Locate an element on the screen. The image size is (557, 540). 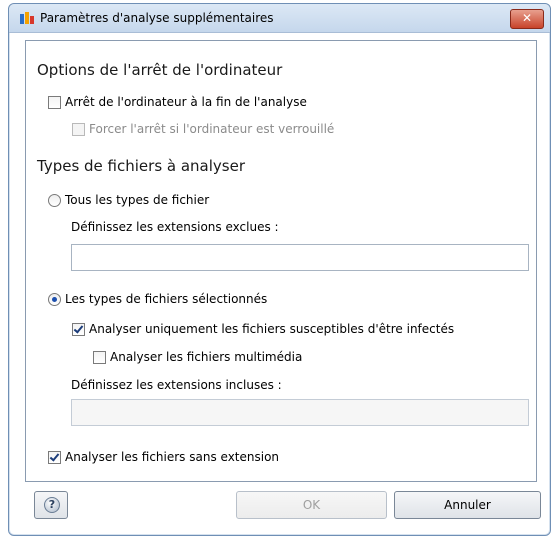
cancel-button: Annuler is located at coordinates (467, 505).